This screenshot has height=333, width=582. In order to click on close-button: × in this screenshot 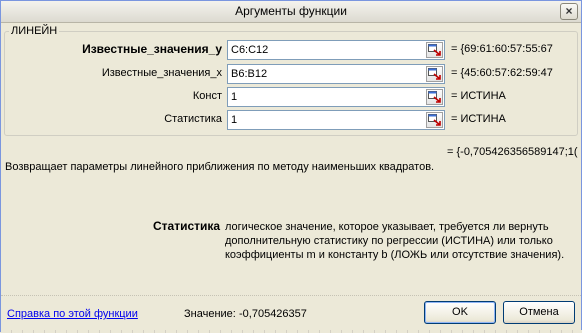, I will do `click(569, 11)`.